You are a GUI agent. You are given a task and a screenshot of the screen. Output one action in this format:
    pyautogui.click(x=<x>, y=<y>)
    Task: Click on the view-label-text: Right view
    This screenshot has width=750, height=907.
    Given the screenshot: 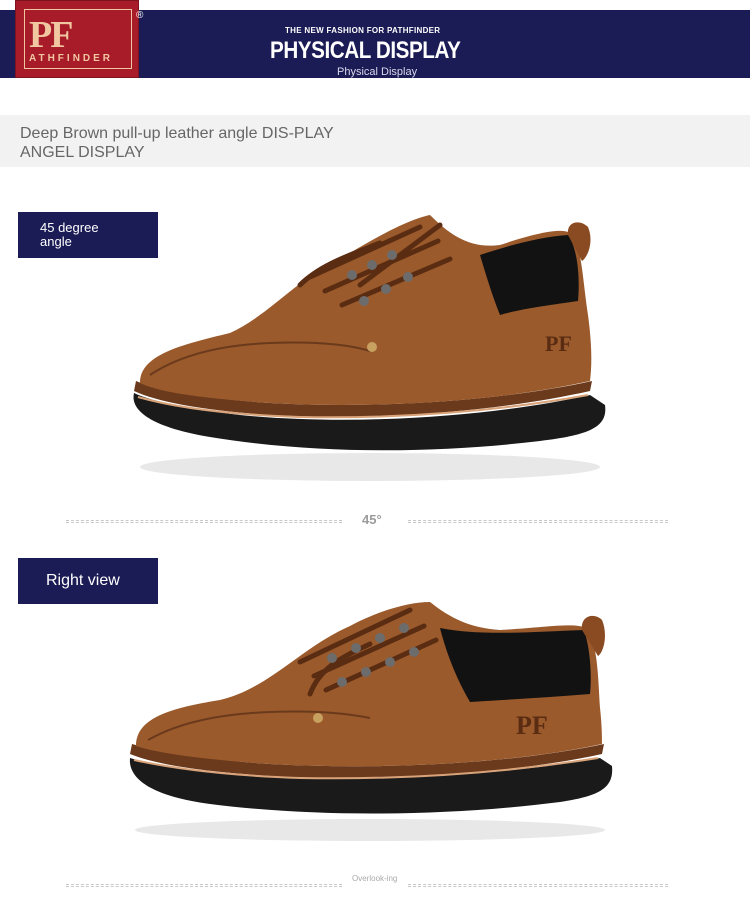 What is the action you would take?
    pyautogui.click(x=83, y=580)
    